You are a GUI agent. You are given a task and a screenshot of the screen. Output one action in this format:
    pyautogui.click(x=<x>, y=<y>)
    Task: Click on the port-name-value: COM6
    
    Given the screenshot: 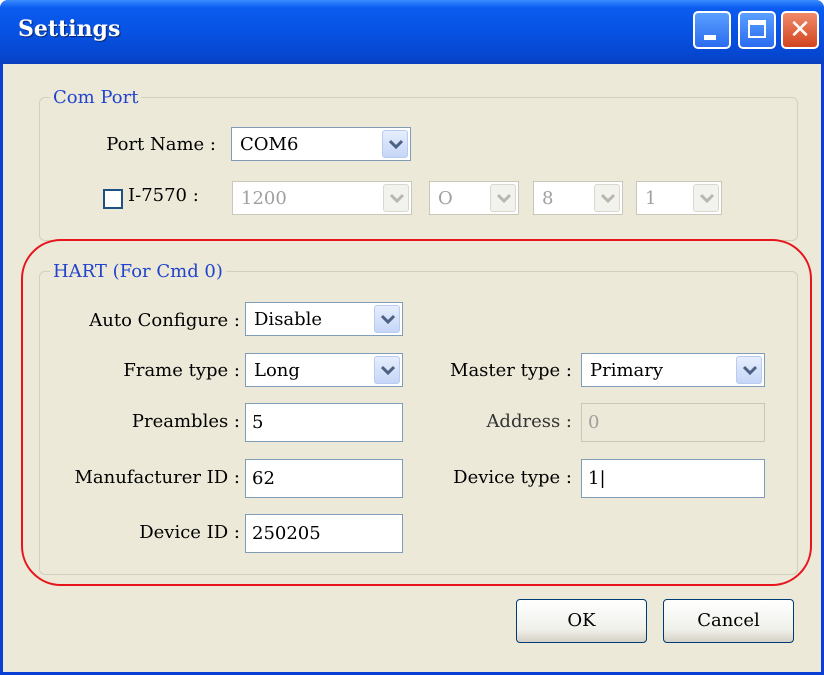 What is the action you would take?
    pyautogui.click(x=269, y=144)
    